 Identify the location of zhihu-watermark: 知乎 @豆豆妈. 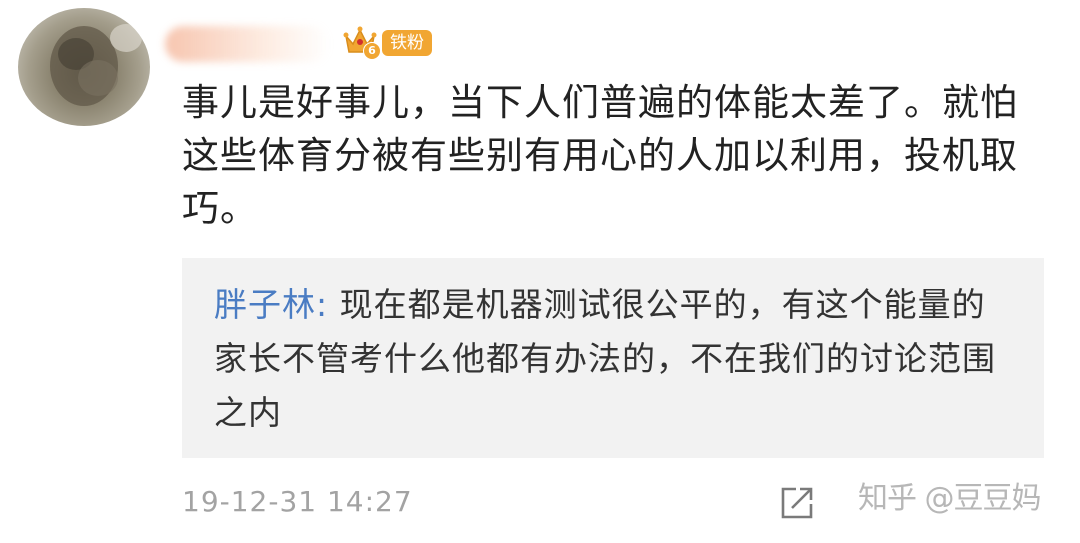
(950, 498).